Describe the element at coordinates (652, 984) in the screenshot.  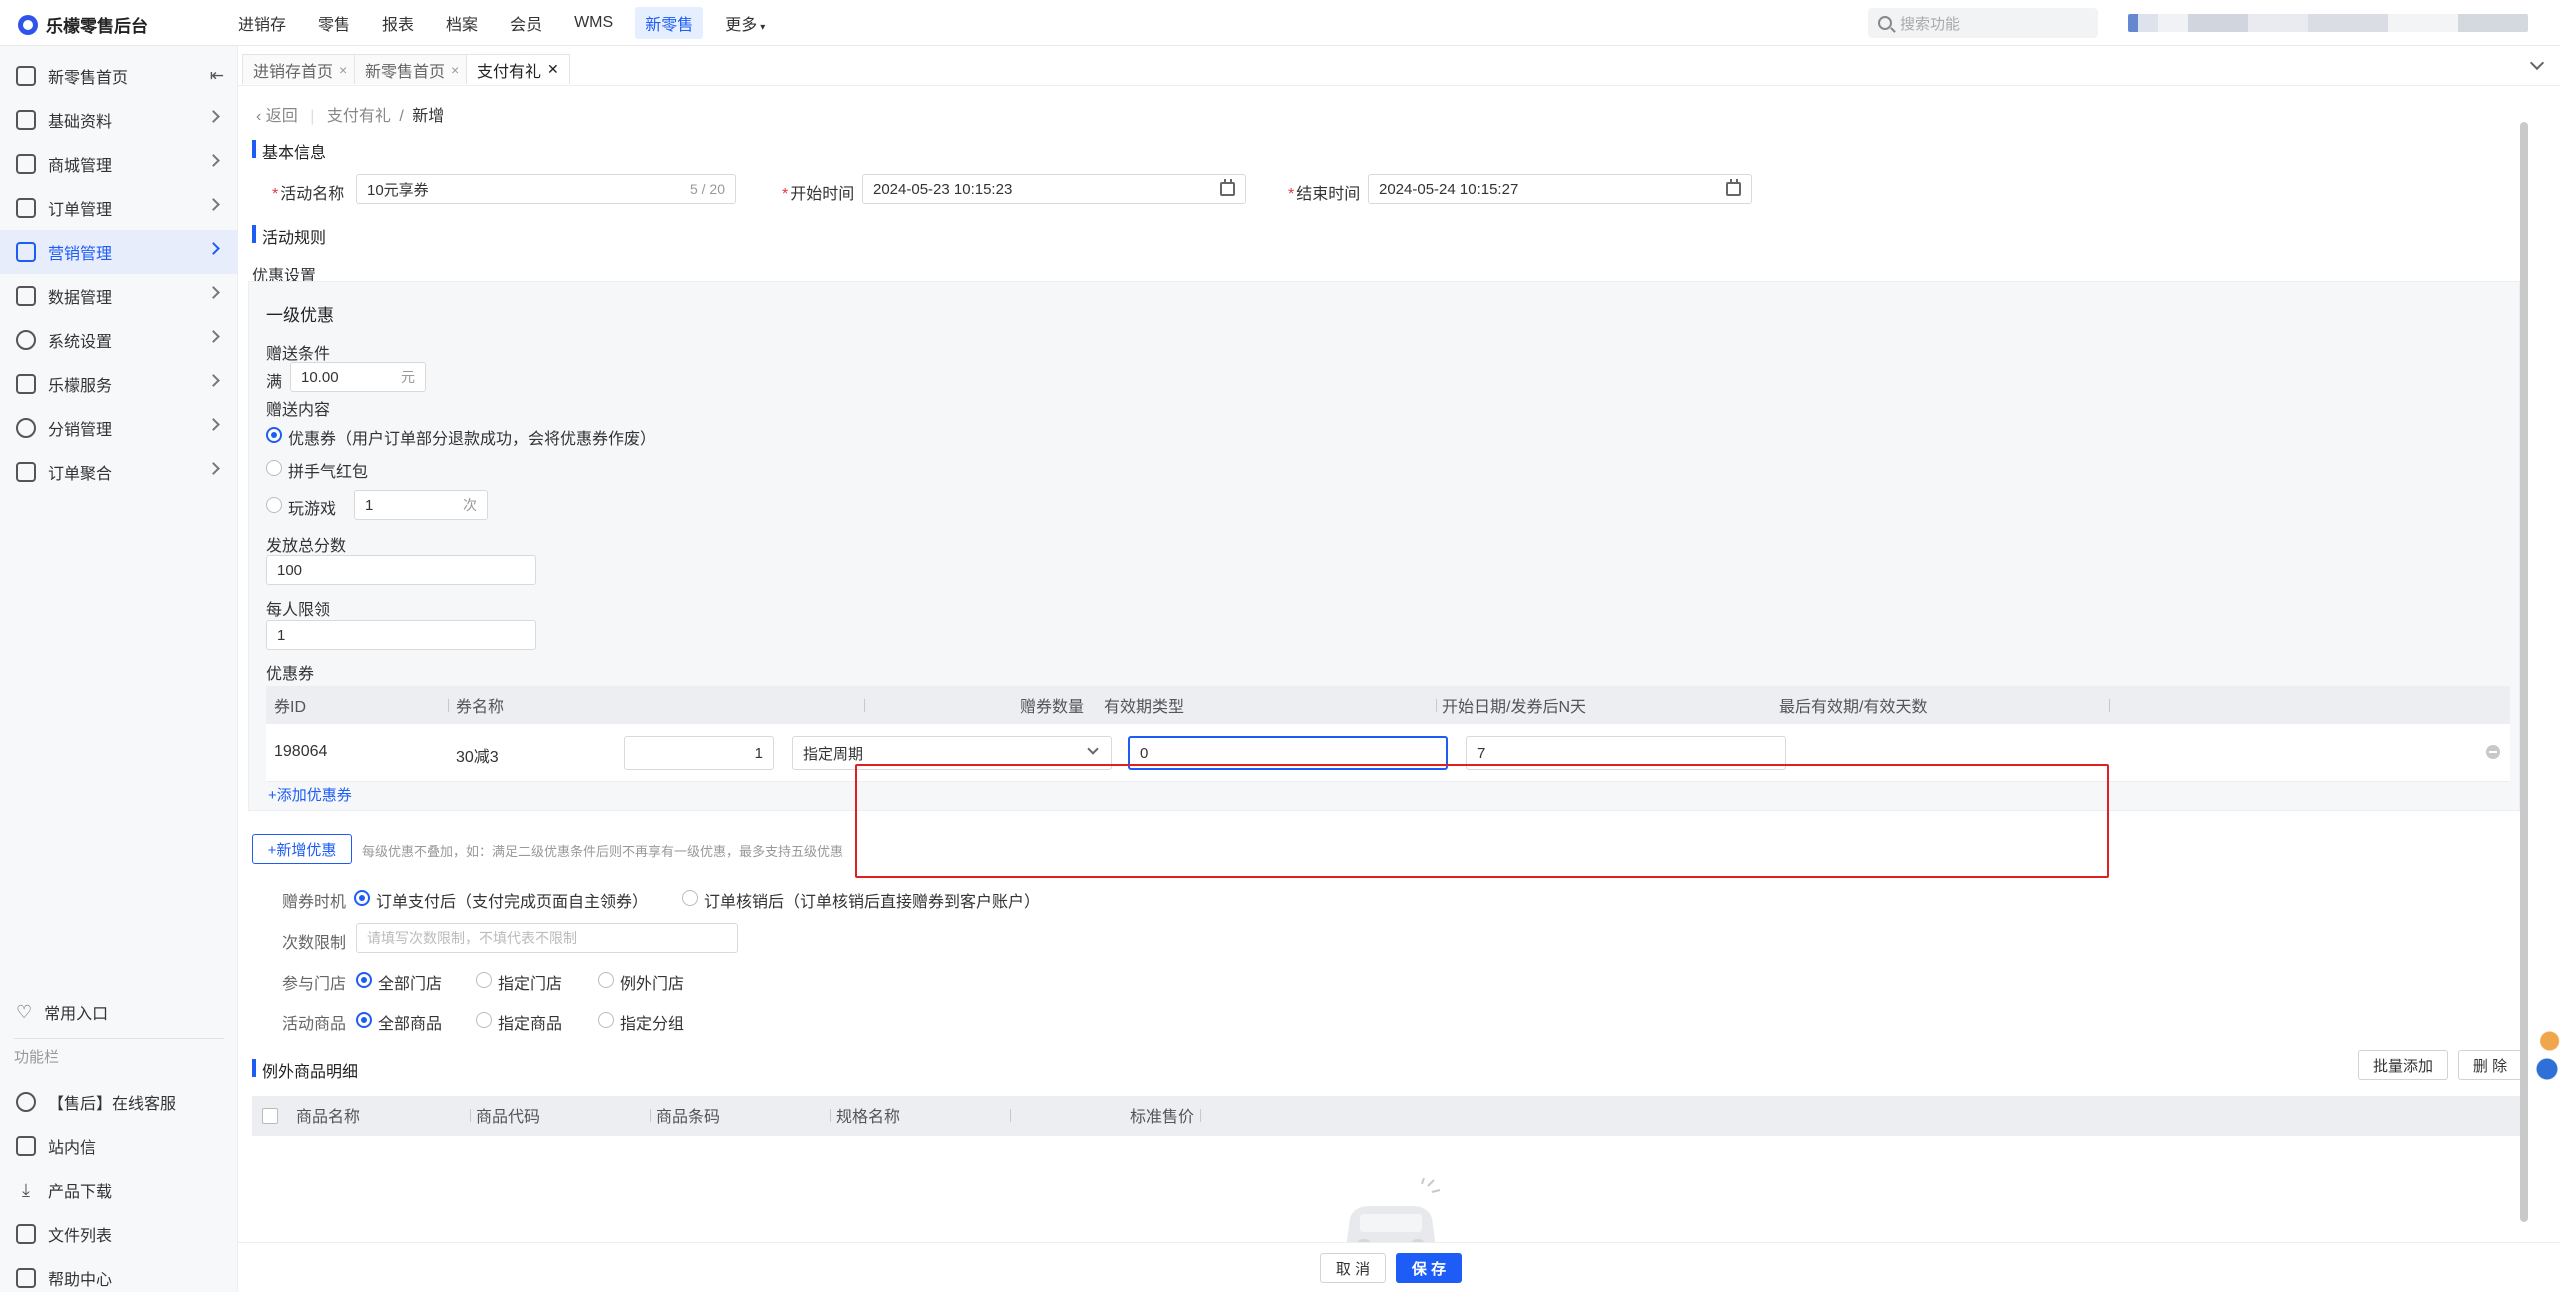
I see `store-exception-label: 例外门店` at that location.